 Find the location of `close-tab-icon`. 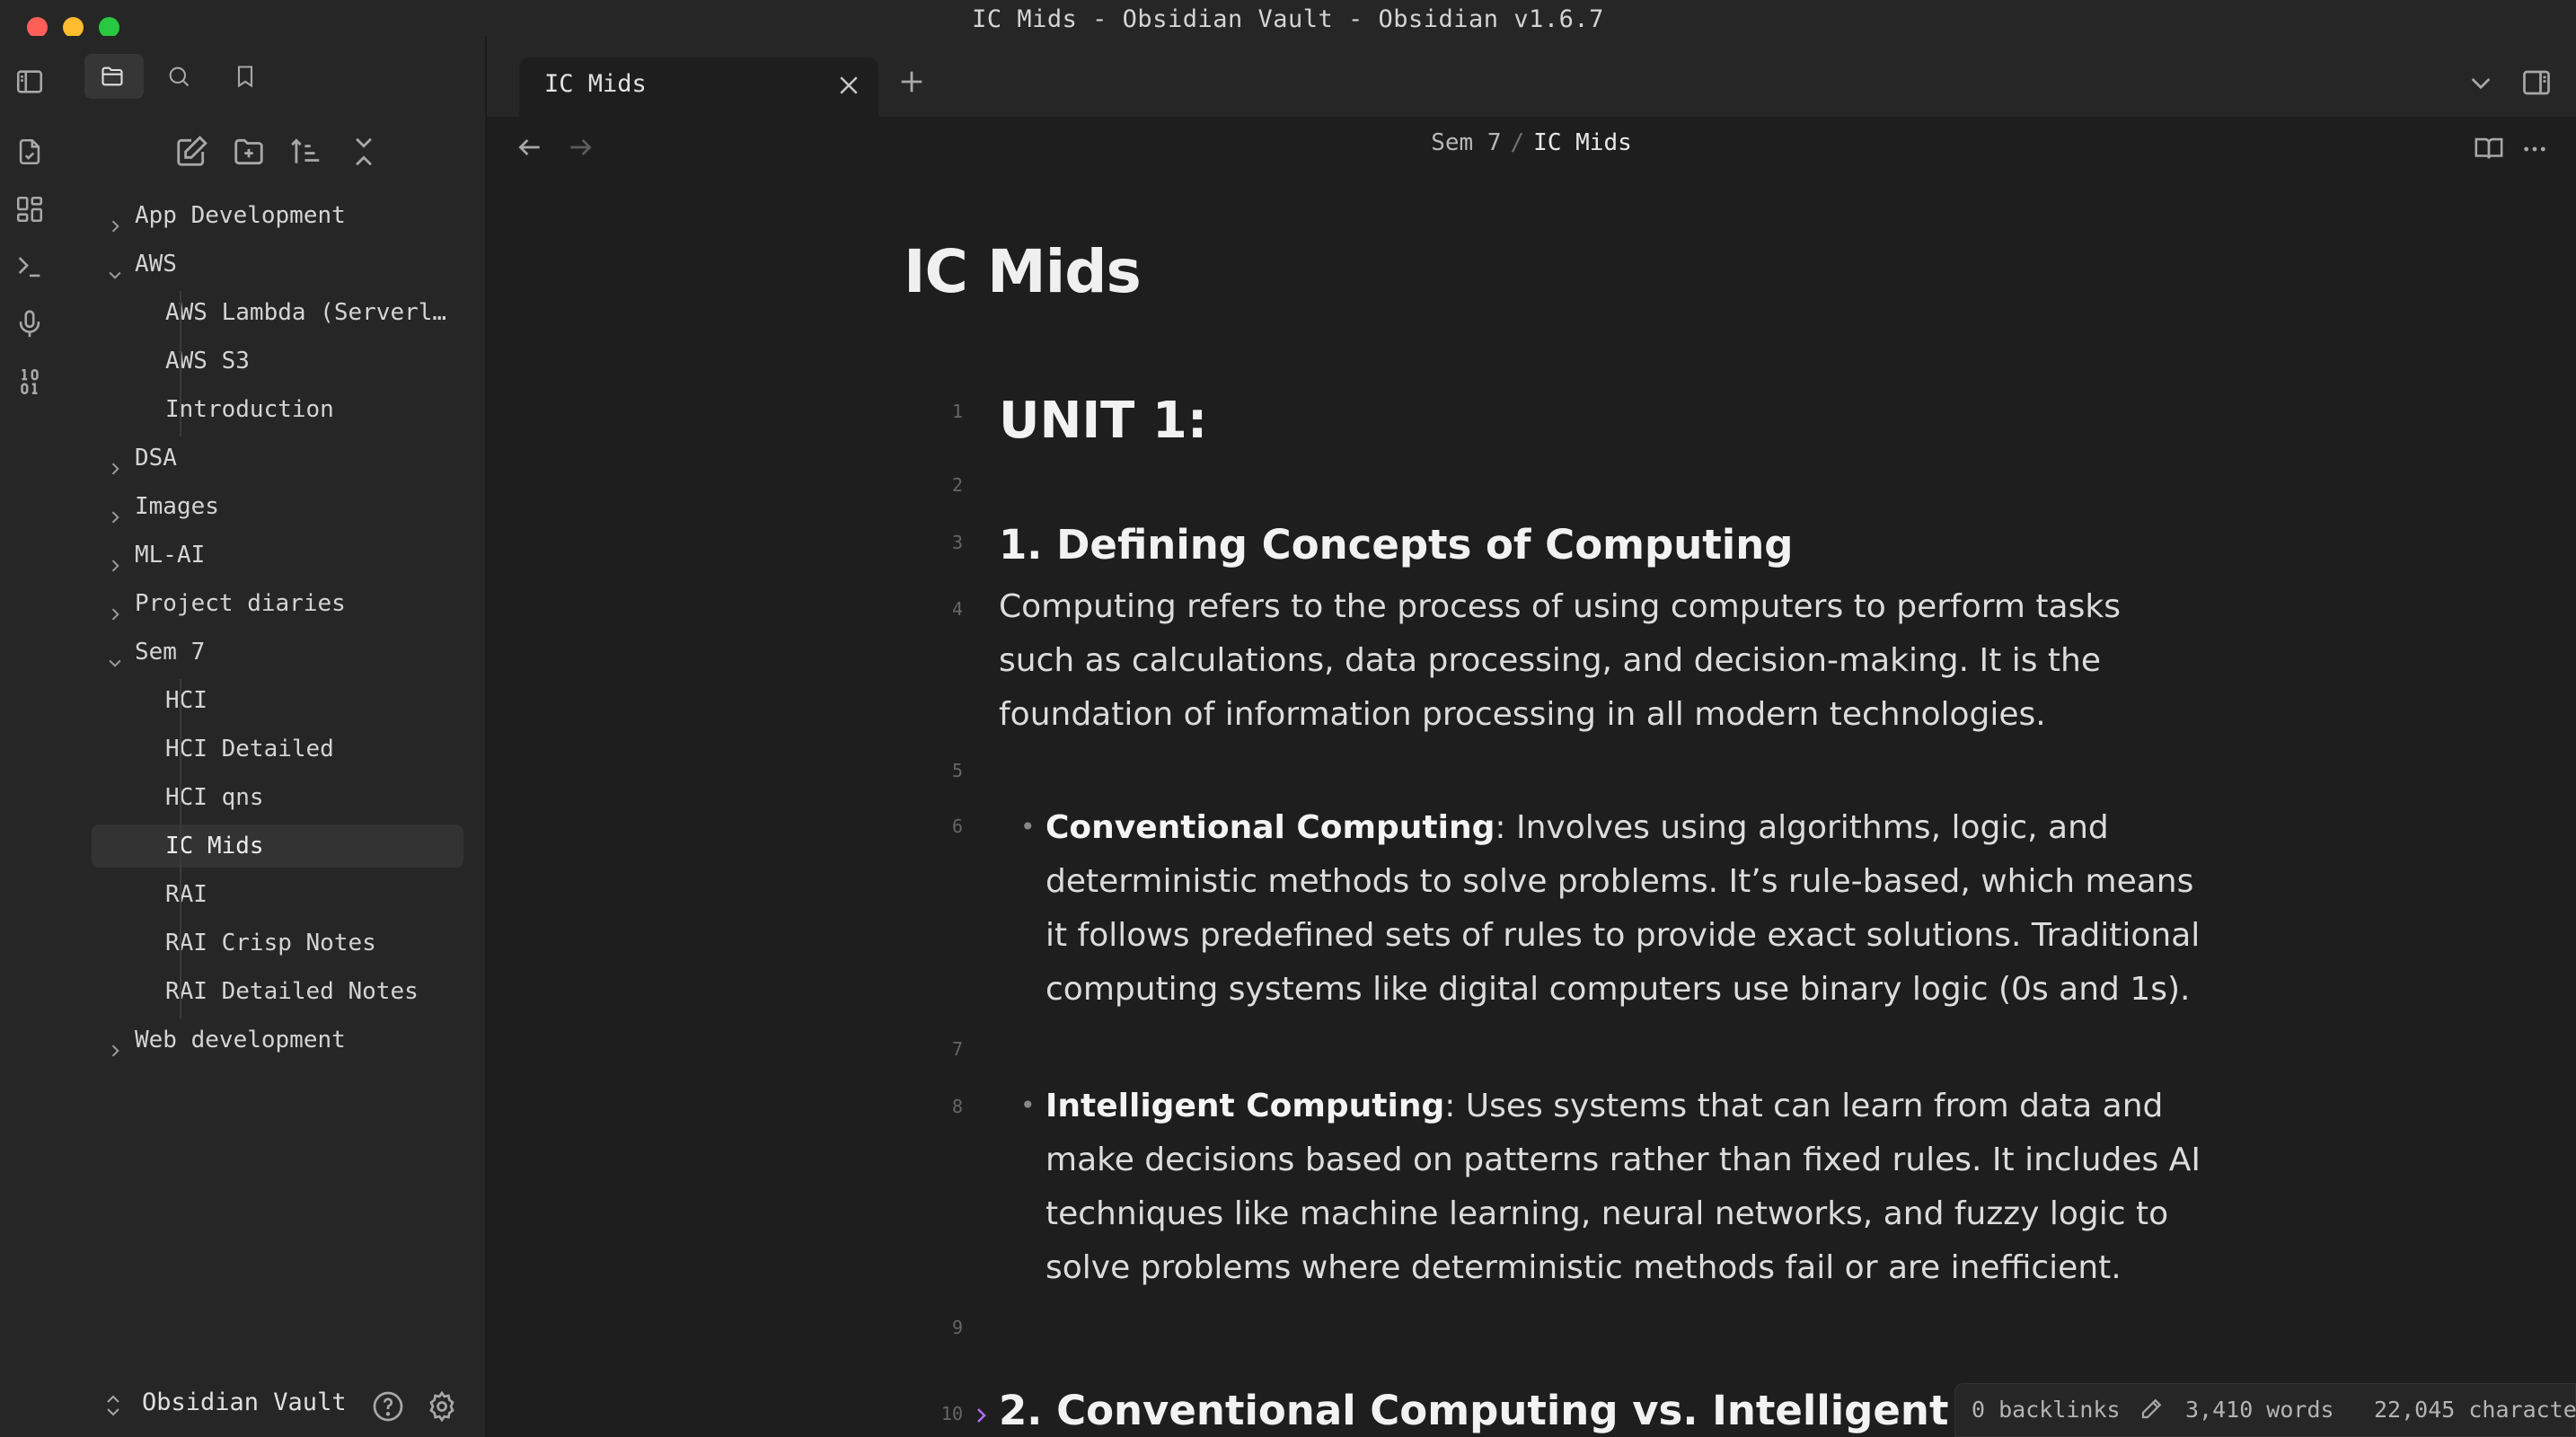

close-tab-icon is located at coordinates (848, 85).